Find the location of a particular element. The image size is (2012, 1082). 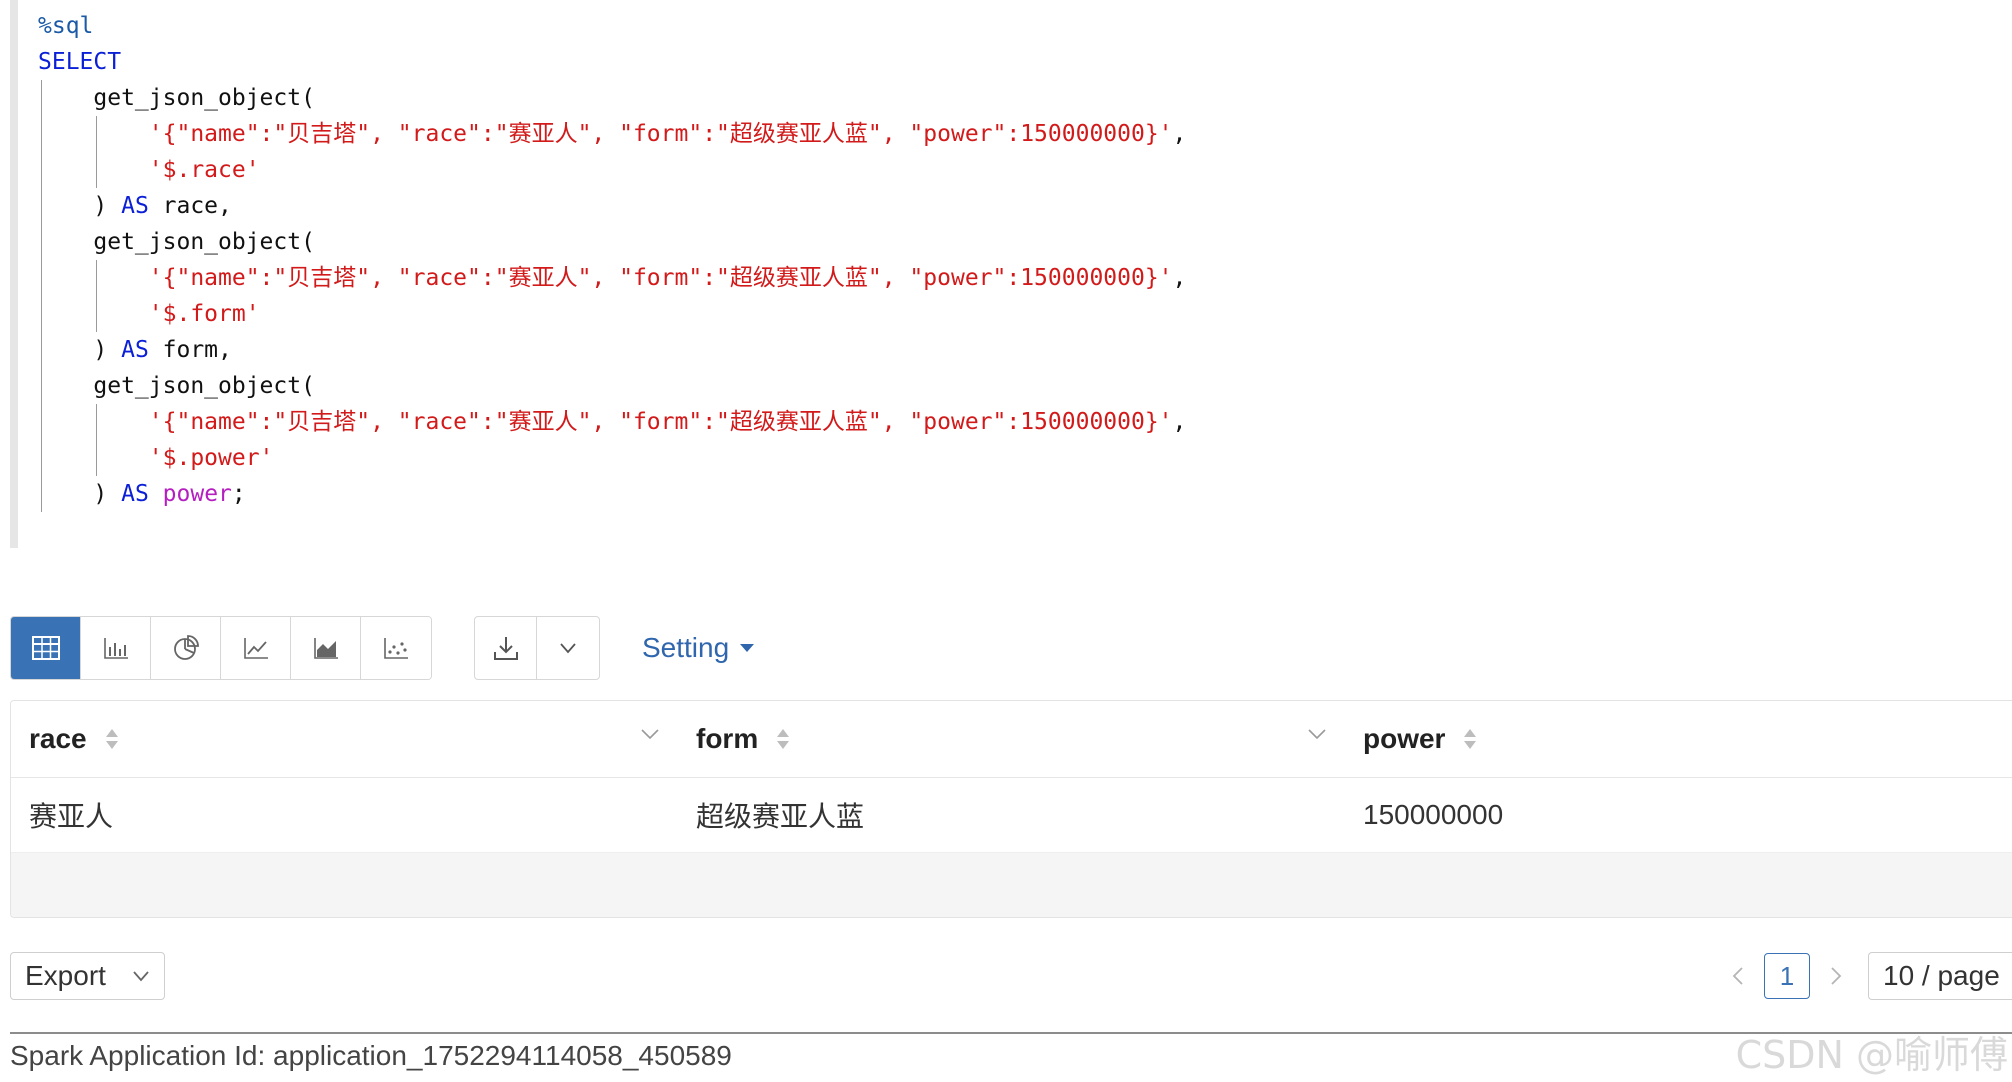

line-chart-button is located at coordinates (256, 648).